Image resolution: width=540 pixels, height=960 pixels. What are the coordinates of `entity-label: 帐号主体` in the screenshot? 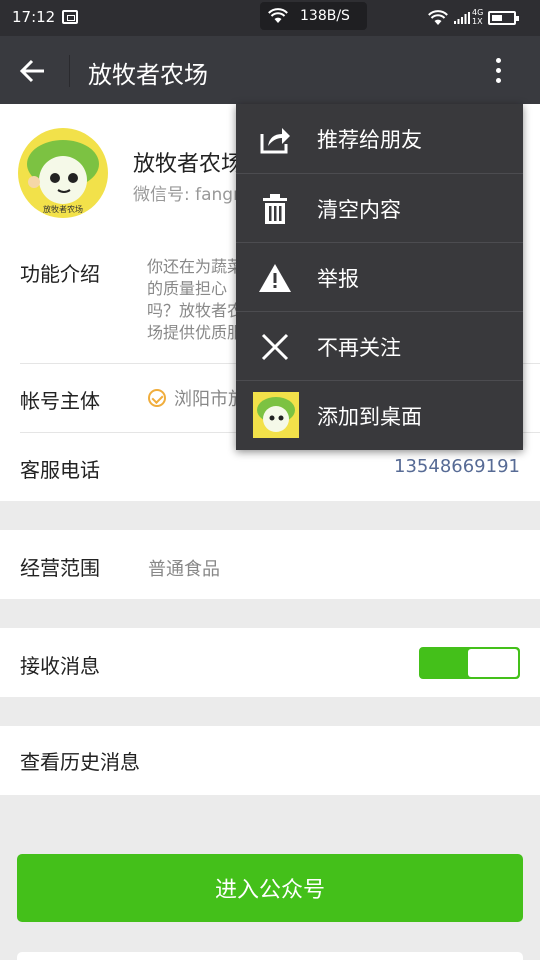 It's located at (60, 401).